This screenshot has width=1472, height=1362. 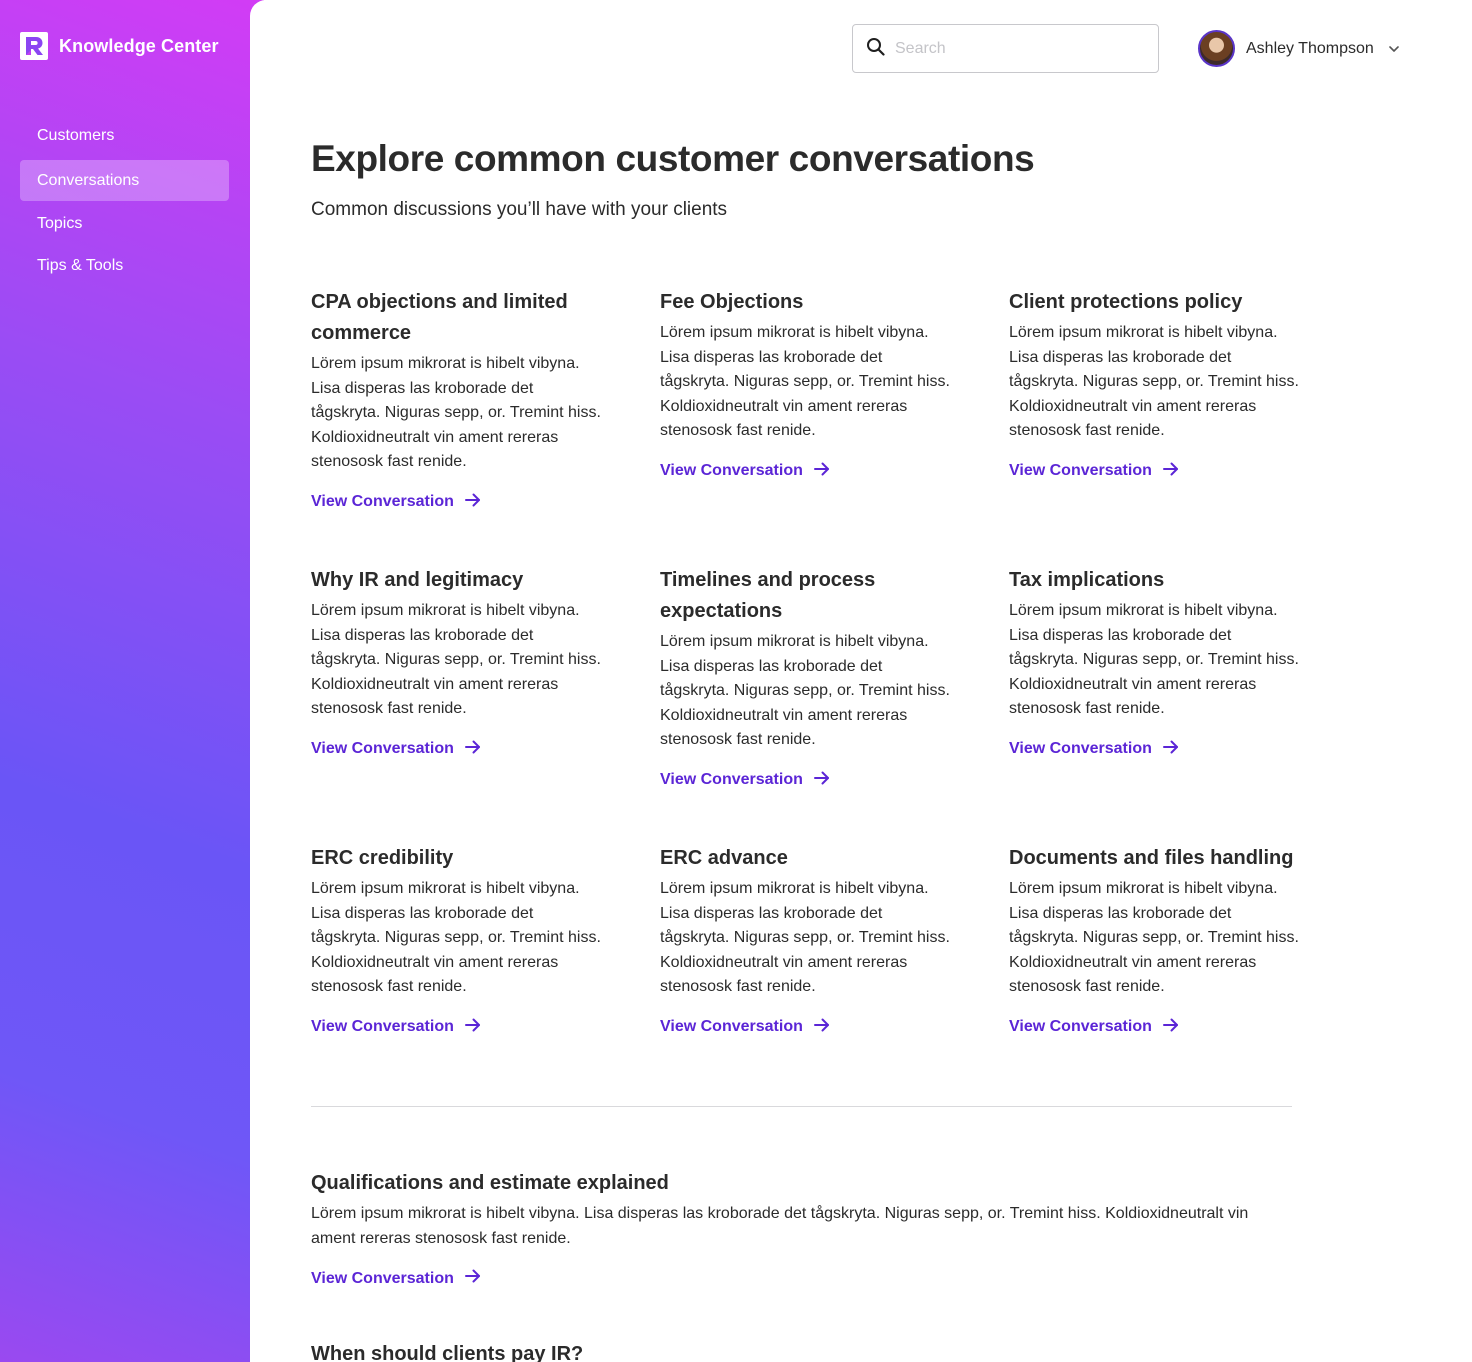 What do you see at coordinates (139, 45) in the screenshot?
I see `app-name: Knowledge Center` at bounding box center [139, 45].